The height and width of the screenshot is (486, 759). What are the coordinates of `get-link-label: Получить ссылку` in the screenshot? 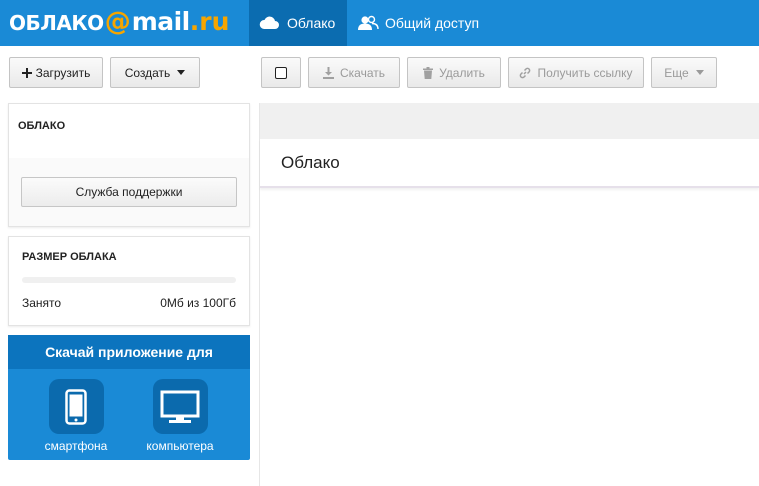 It's located at (585, 72).